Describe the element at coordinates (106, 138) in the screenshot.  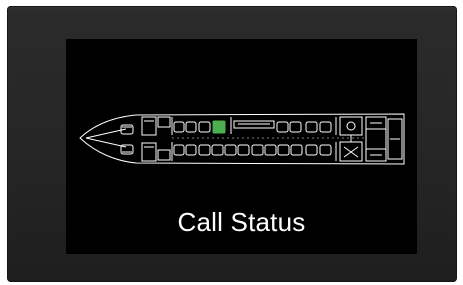
I see `cockpit-window-line` at that location.